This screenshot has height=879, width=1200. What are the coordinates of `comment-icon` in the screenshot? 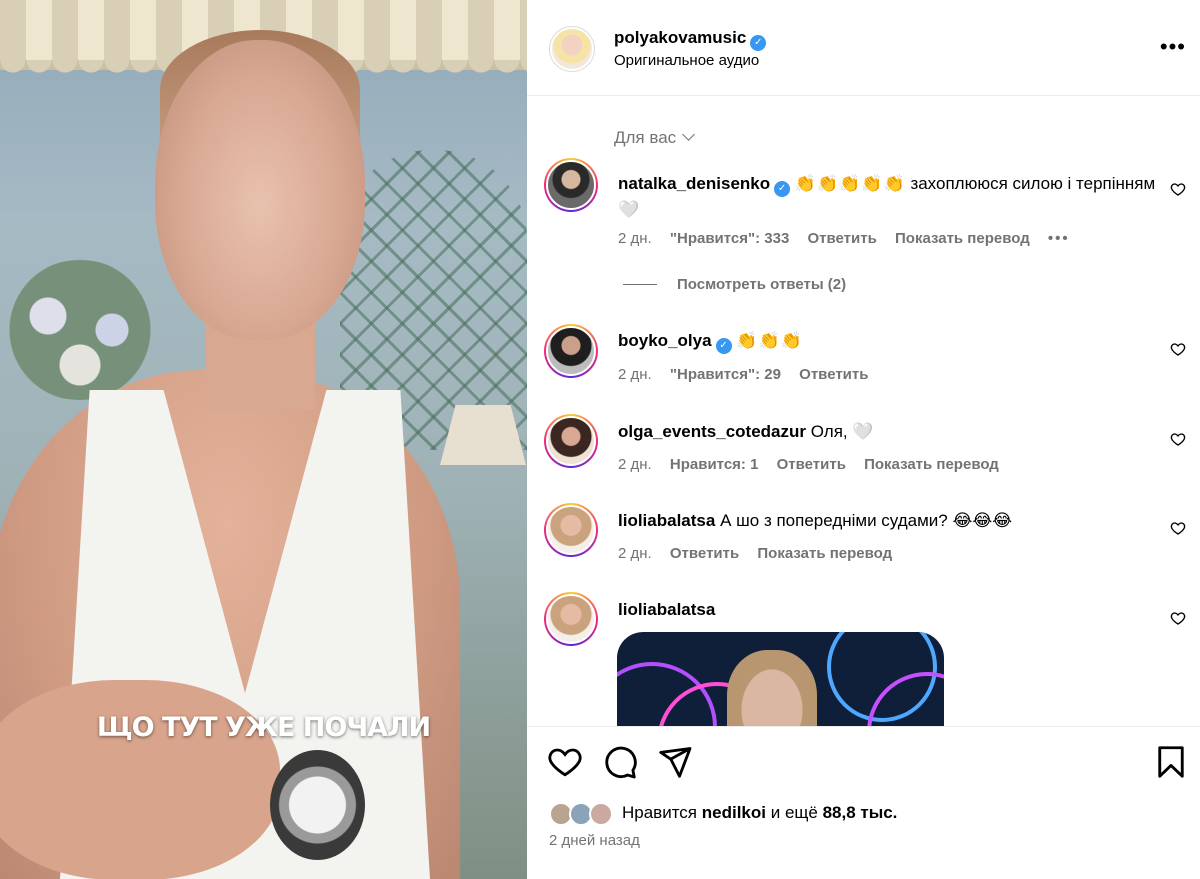 It's located at (620, 762).